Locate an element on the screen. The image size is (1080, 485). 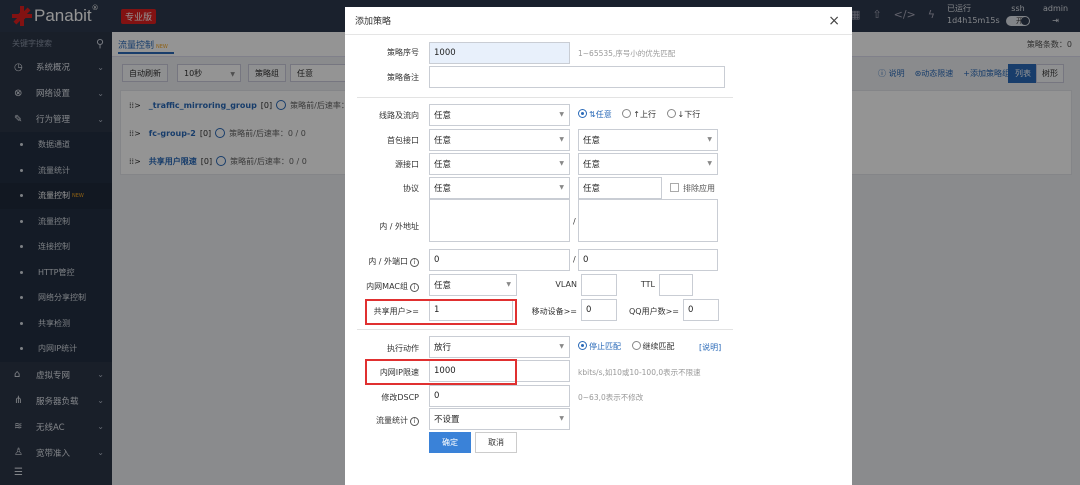
dir-up-radio: ↑上行 is located at coordinates (639, 114).